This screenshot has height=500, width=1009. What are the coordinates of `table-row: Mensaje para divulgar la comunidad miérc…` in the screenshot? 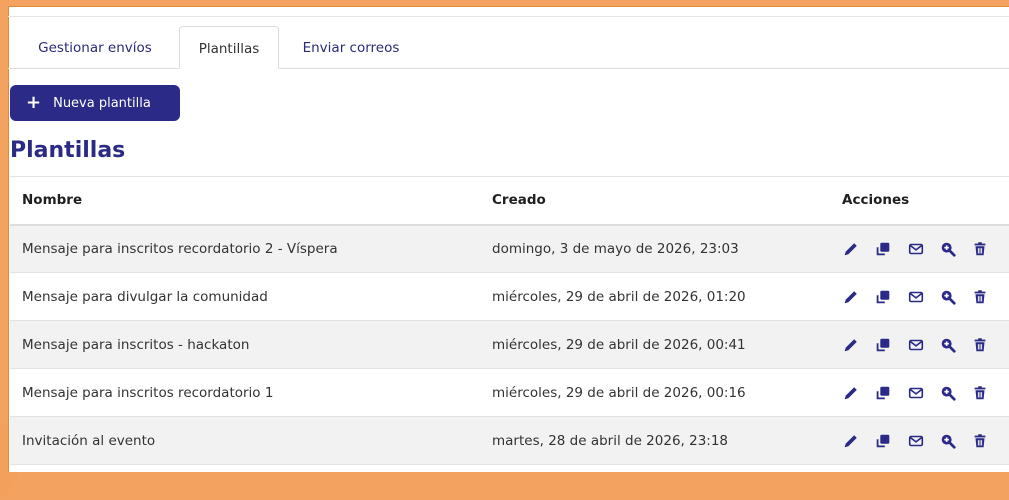 It's located at (509, 296).